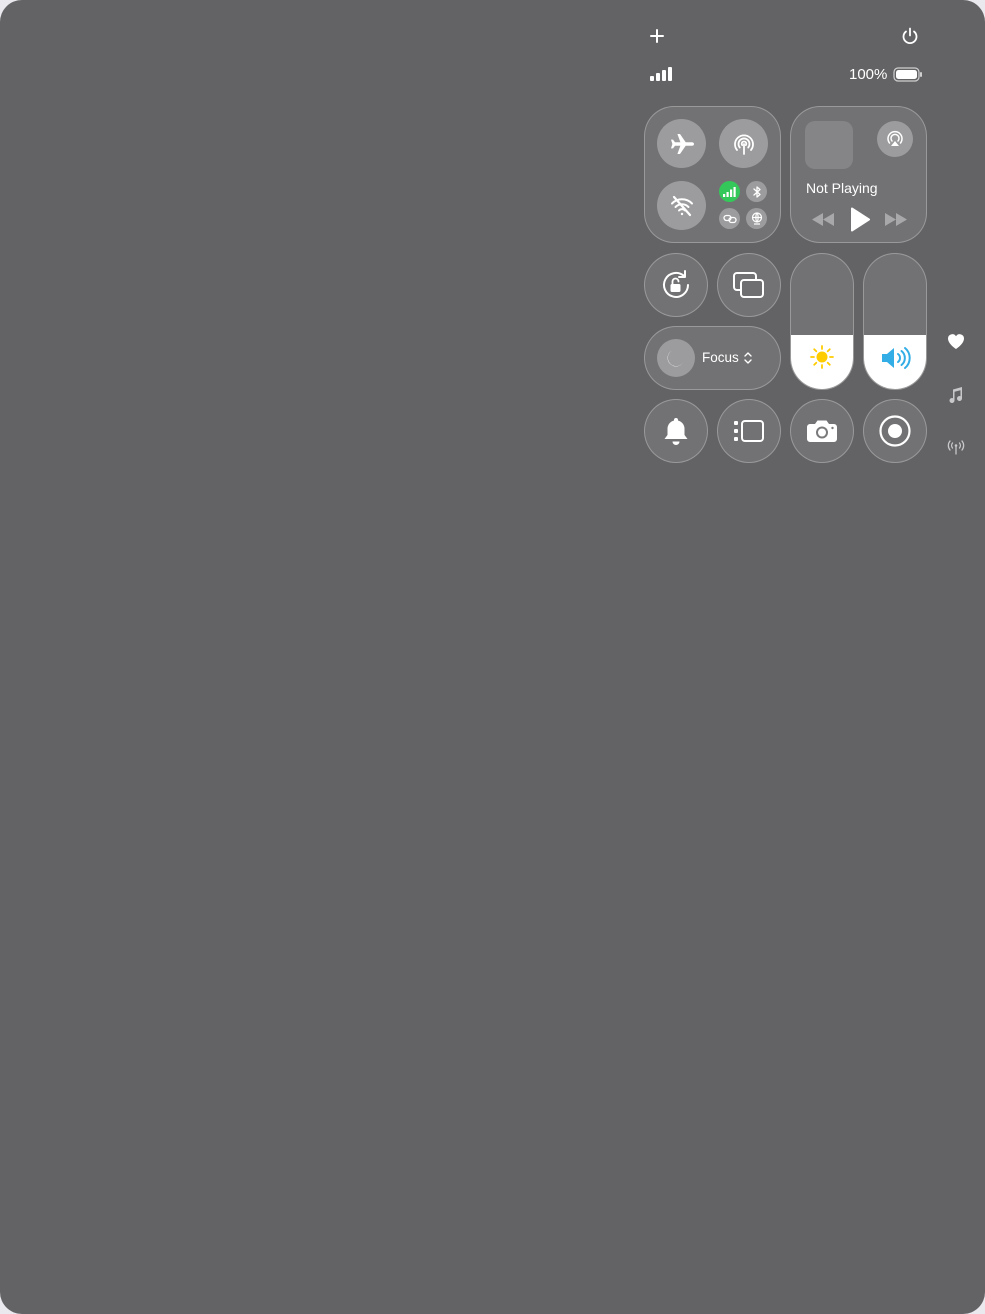  I want to click on camera-button, so click(822, 431).